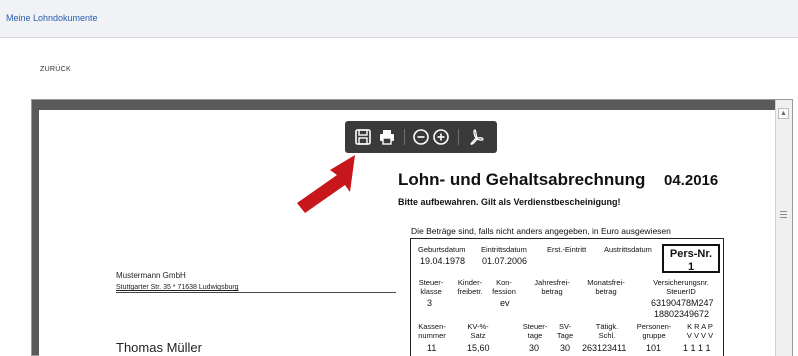  Describe the element at coordinates (682, 314) in the screenshot. I see `value-steuer-id: 18802349672` at that location.